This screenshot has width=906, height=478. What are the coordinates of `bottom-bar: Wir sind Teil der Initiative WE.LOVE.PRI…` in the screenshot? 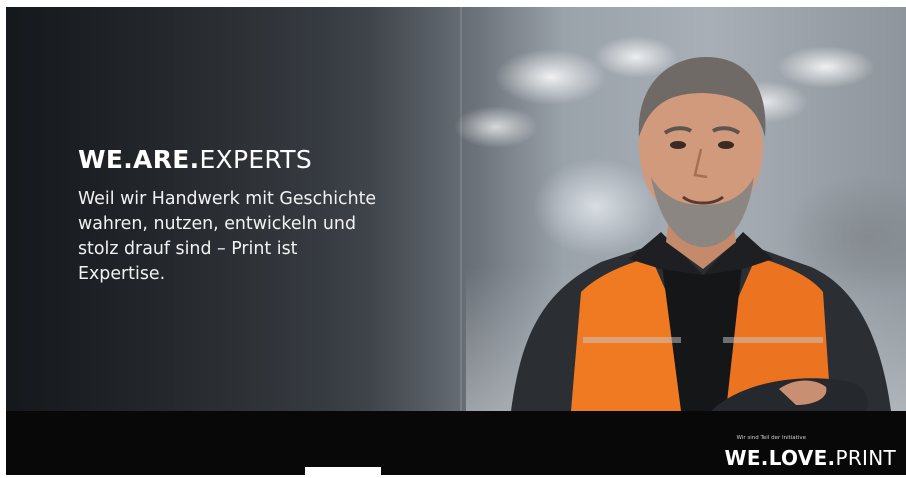 It's located at (456, 443).